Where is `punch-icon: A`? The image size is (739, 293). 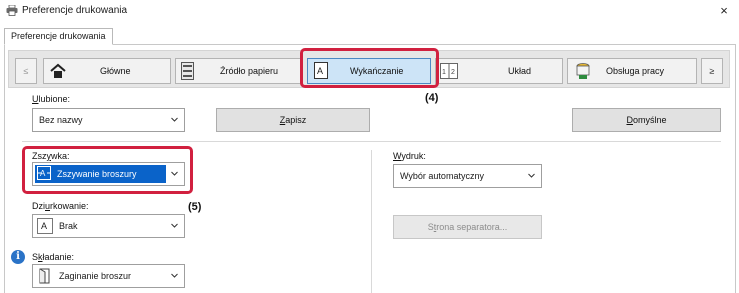 punch-icon: A is located at coordinates (45, 226).